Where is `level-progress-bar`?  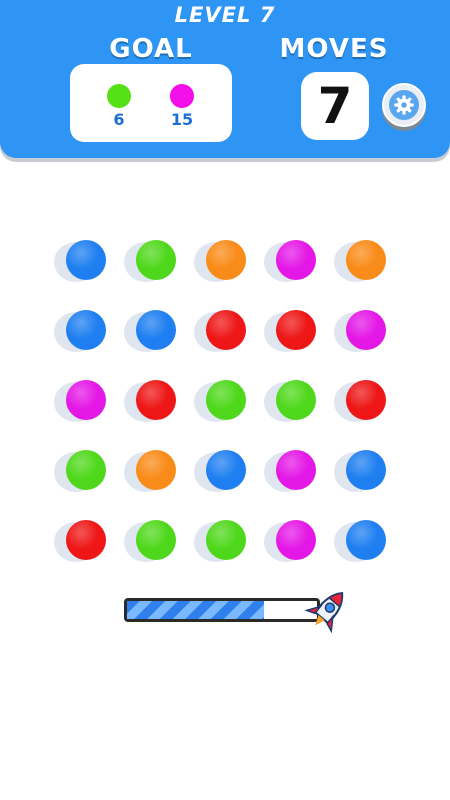
level-progress-bar is located at coordinates (222, 610).